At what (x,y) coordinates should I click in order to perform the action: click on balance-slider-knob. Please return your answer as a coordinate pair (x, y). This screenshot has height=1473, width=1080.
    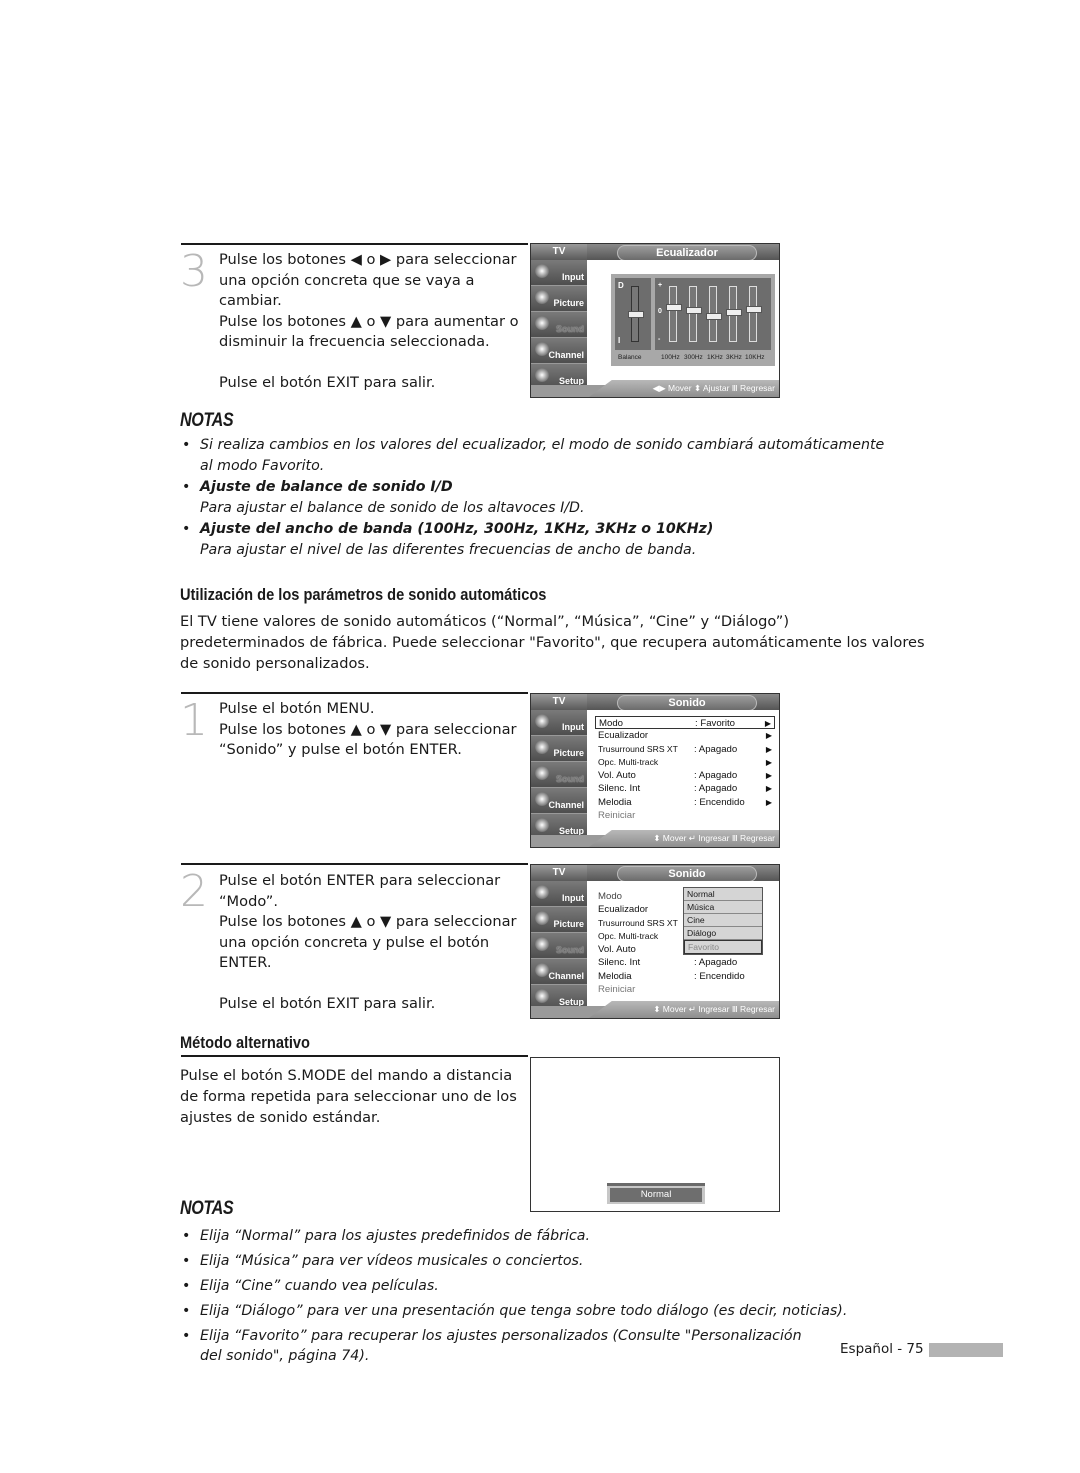
    Looking at the image, I should click on (636, 314).